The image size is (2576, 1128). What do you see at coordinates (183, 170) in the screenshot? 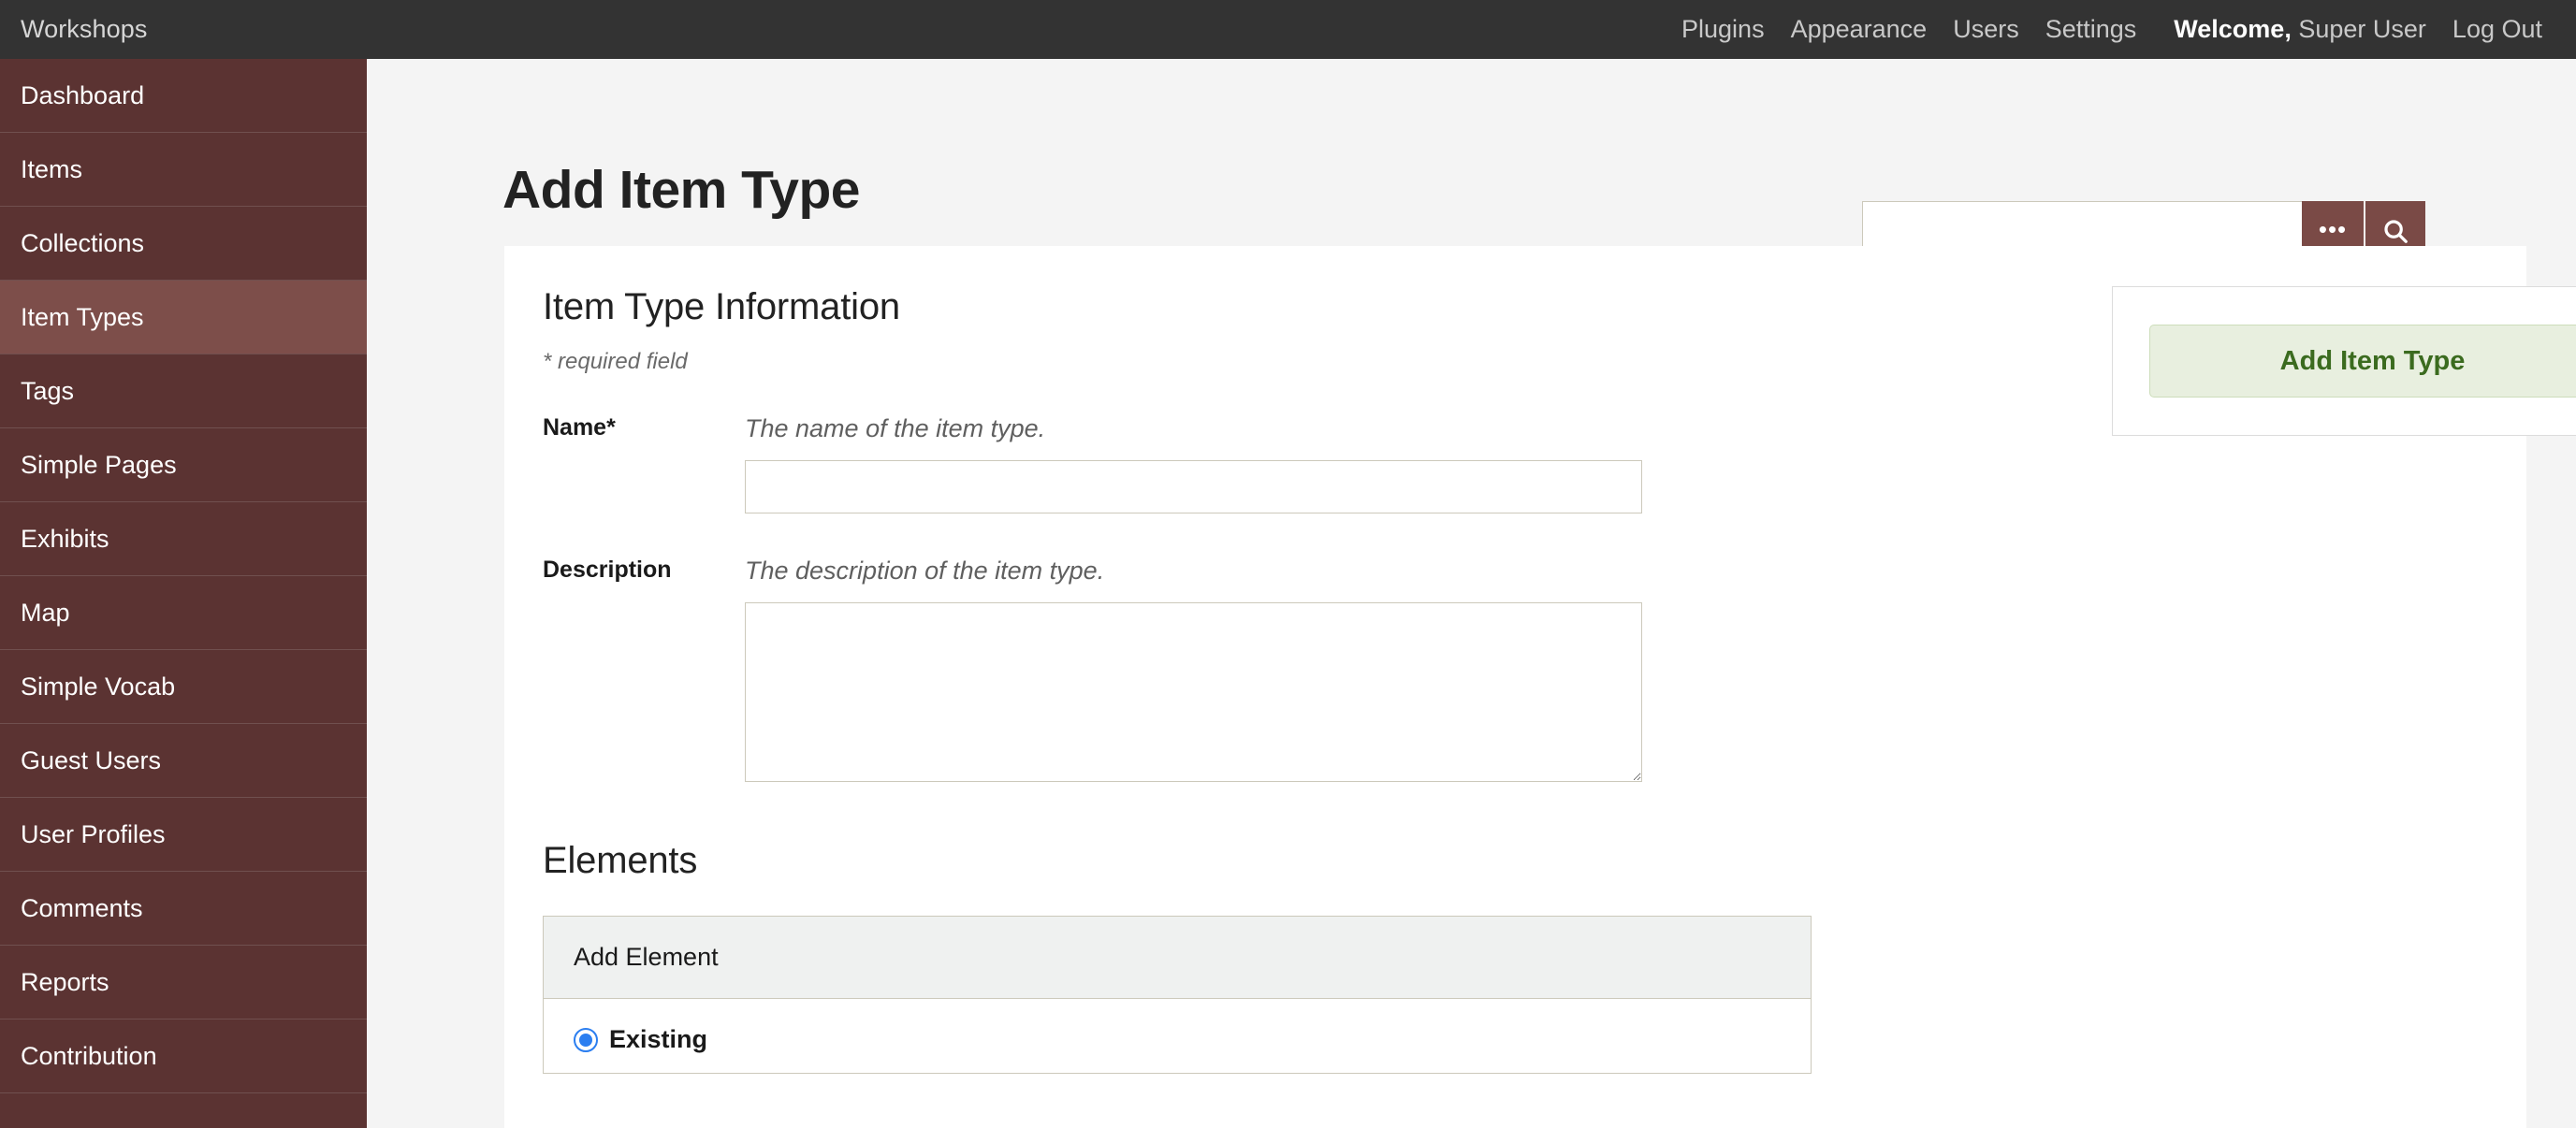
I see `sidebar-item-items: Items` at bounding box center [183, 170].